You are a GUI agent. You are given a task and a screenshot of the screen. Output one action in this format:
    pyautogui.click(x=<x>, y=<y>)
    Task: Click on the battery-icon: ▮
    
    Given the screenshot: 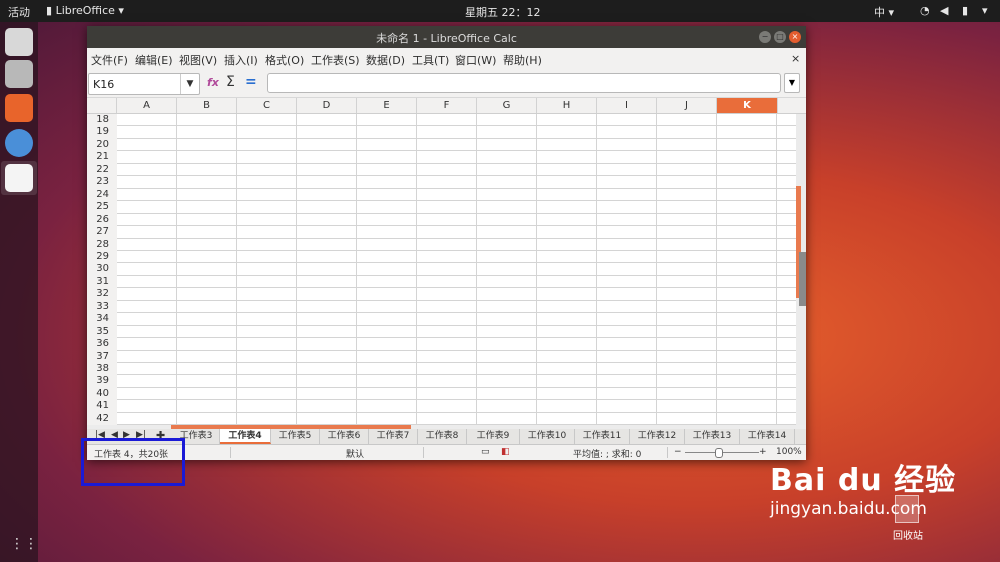 What is the action you would take?
    pyautogui.click(x=965, y=10)
    